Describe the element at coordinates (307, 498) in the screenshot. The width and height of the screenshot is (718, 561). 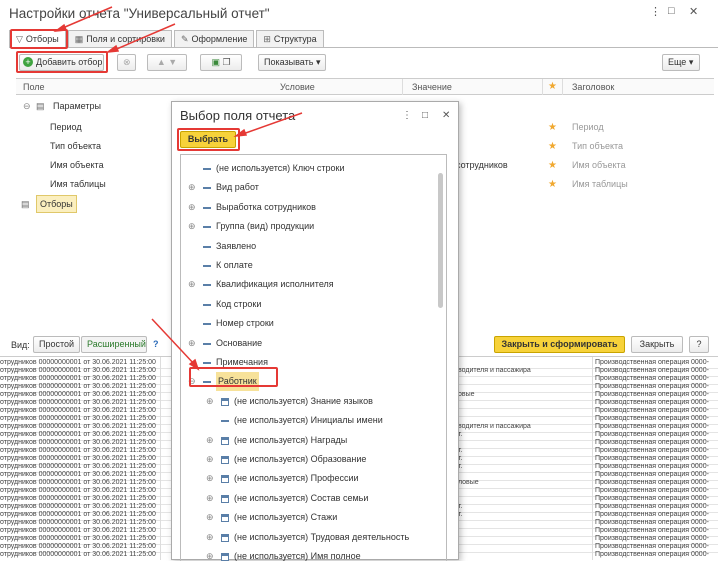
I see `field-tree-item: ⊕ (не используется) Состав семьи` at that location.